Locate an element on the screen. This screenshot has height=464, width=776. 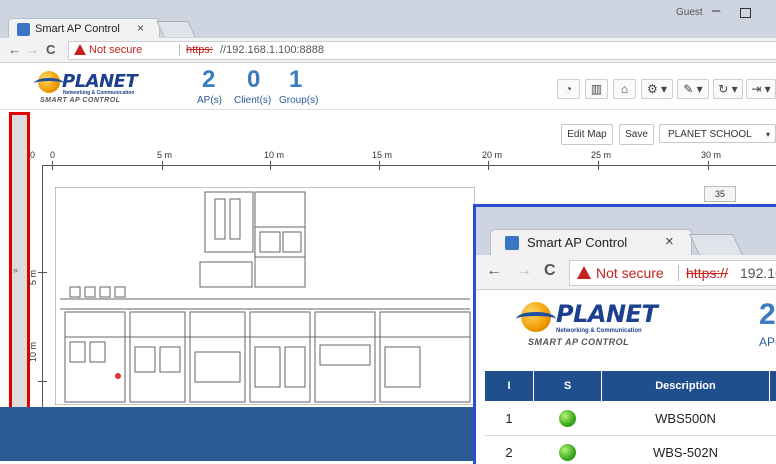
url-host: //192.168.1.100:8888 is located at coordinates (272, 50).